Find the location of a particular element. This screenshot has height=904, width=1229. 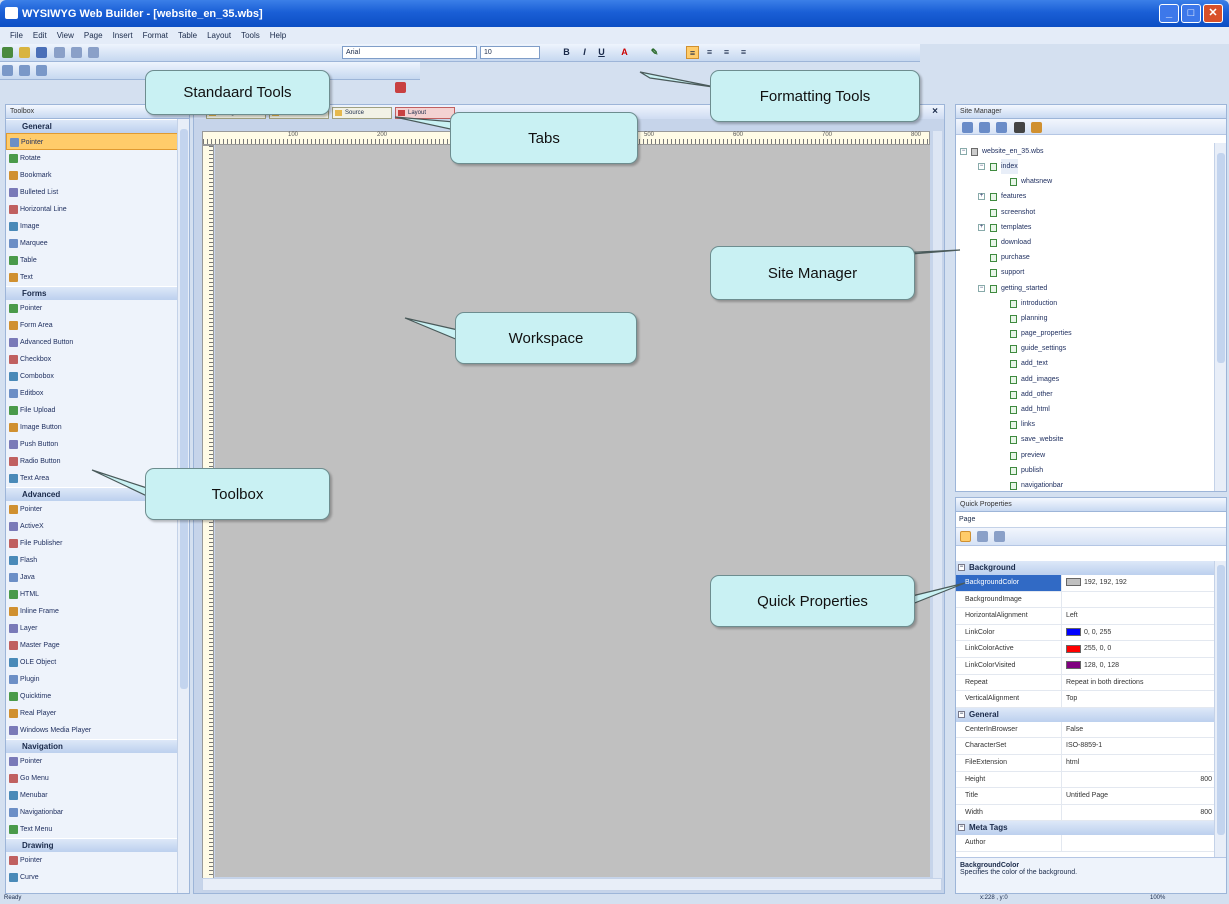

toolbox-item-real-player: Real Player is located at coordinates (92, 713).